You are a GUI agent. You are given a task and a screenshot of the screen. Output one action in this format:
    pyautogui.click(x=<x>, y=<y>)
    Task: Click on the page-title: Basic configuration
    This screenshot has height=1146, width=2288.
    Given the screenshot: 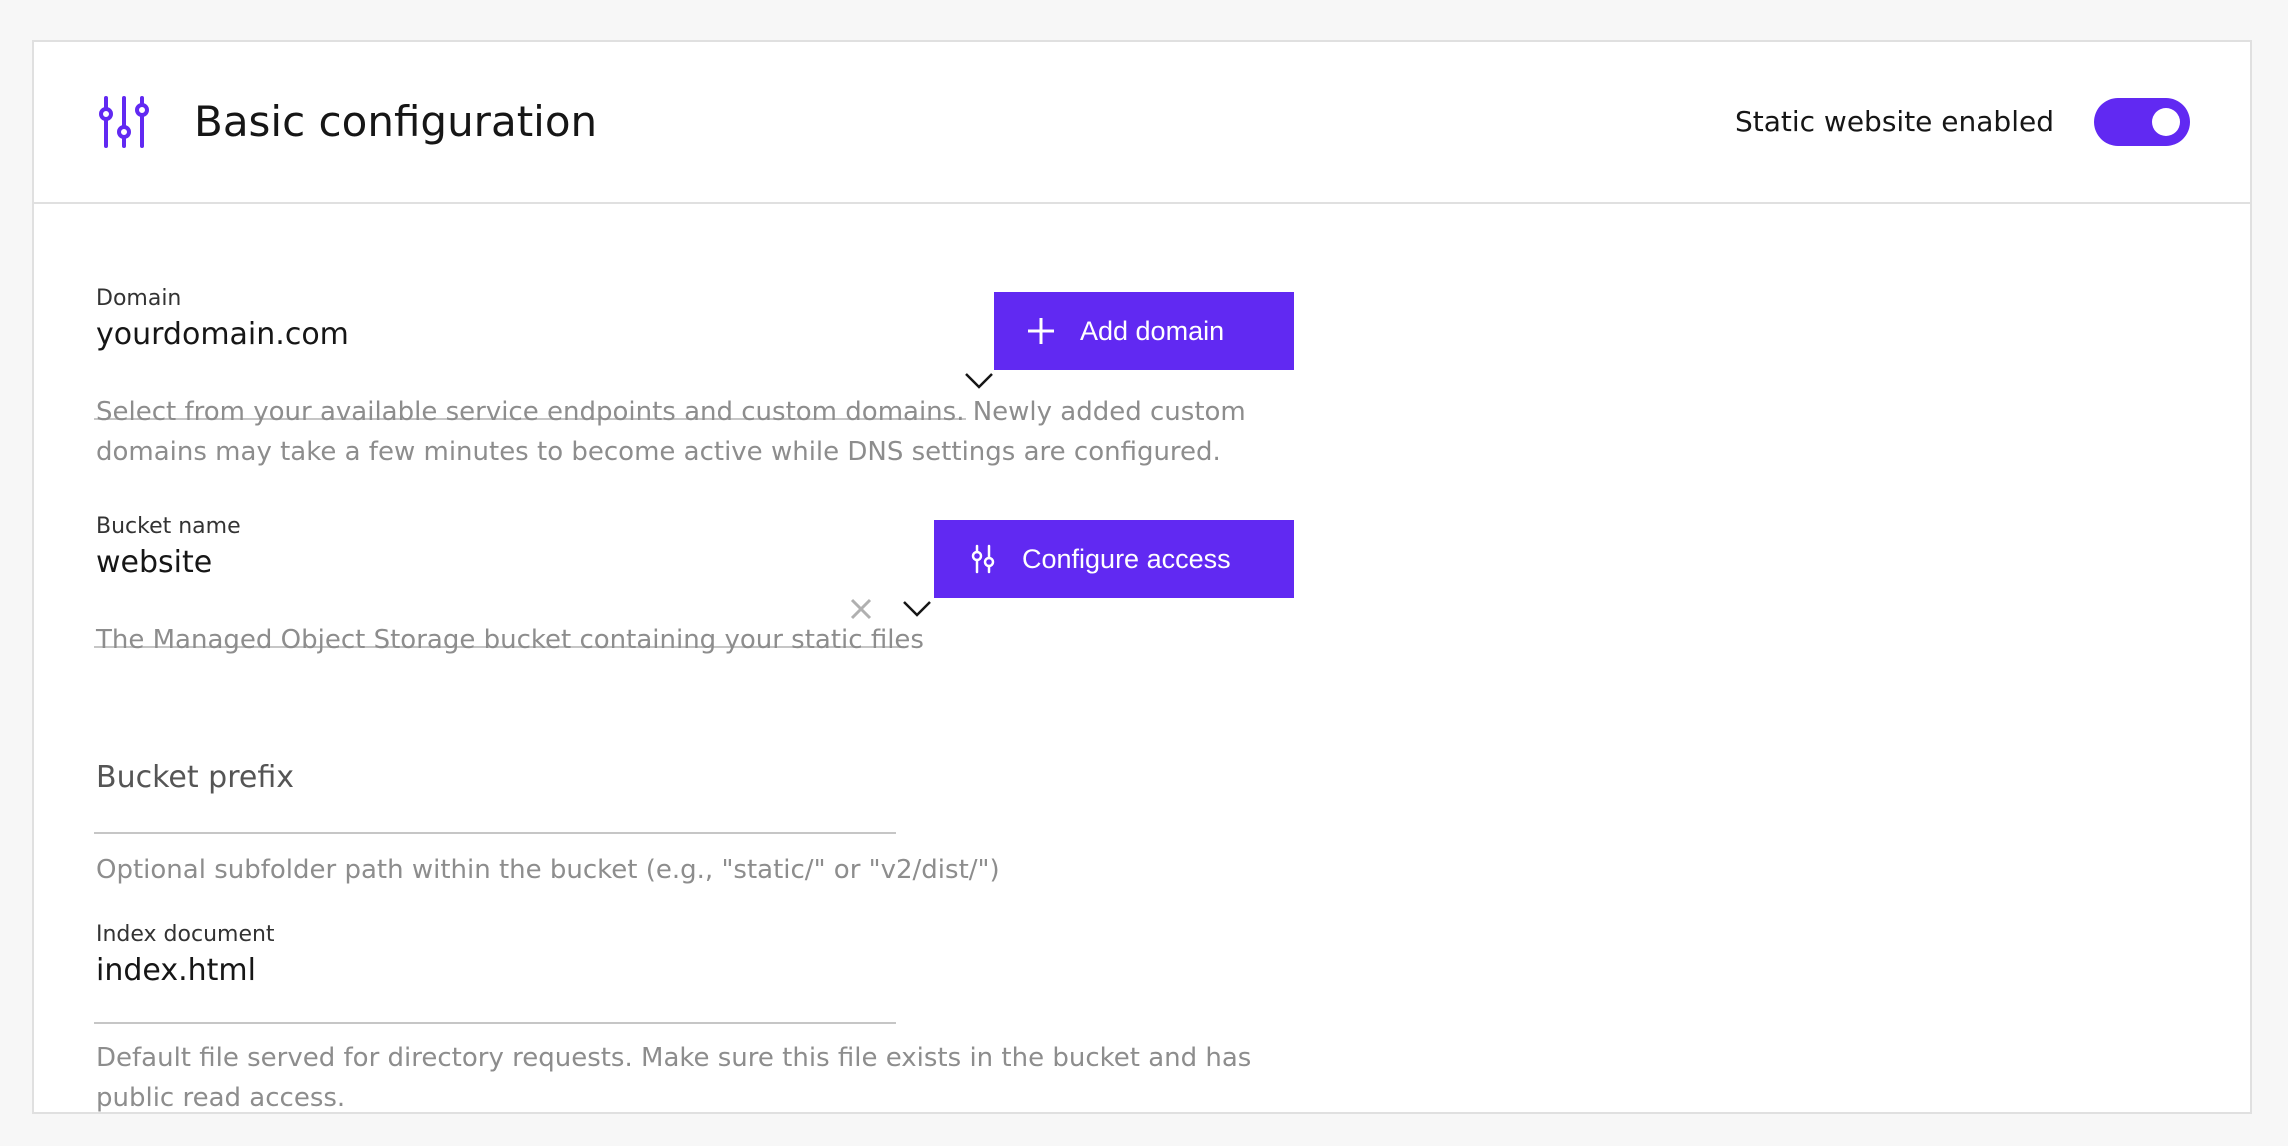 What is the action you would take?
    pyautogui.click(x=396, y=121)
    